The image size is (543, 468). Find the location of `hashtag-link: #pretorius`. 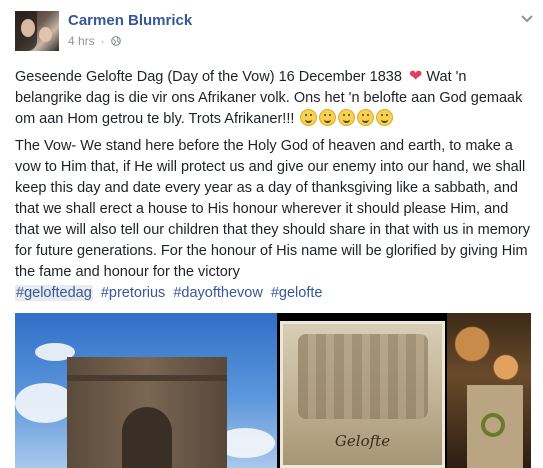

hashtag-link: #pretorius is located at coordinates (133, 293).